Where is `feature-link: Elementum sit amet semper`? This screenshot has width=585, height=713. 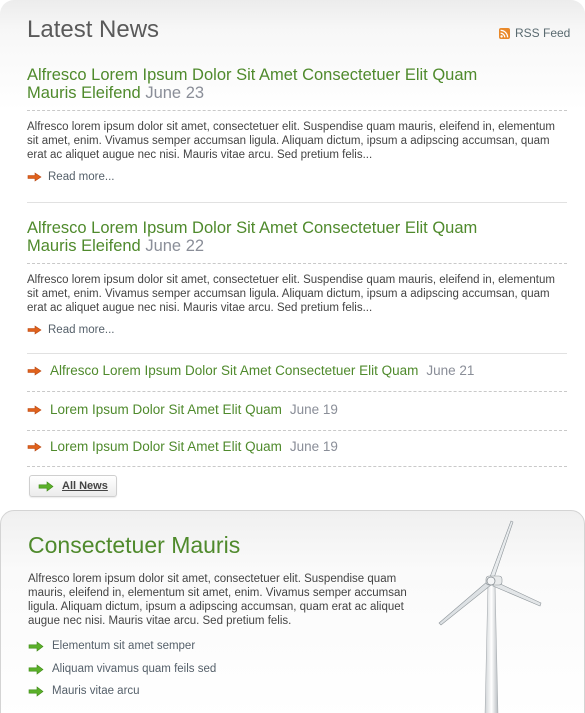 feature-link: Elementum sit amet semper is located at coordinates (111, 646).